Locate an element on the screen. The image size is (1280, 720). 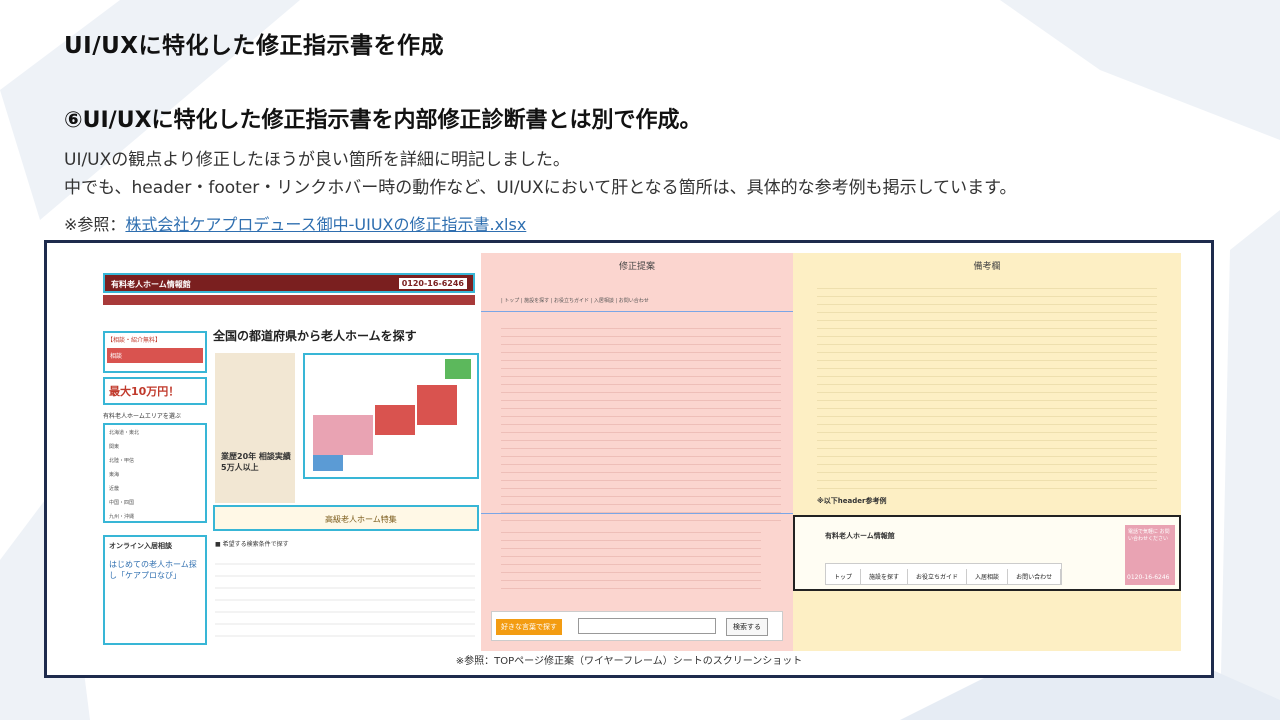
reference-prefix: ※参照： is located at coordinates (95, 224).